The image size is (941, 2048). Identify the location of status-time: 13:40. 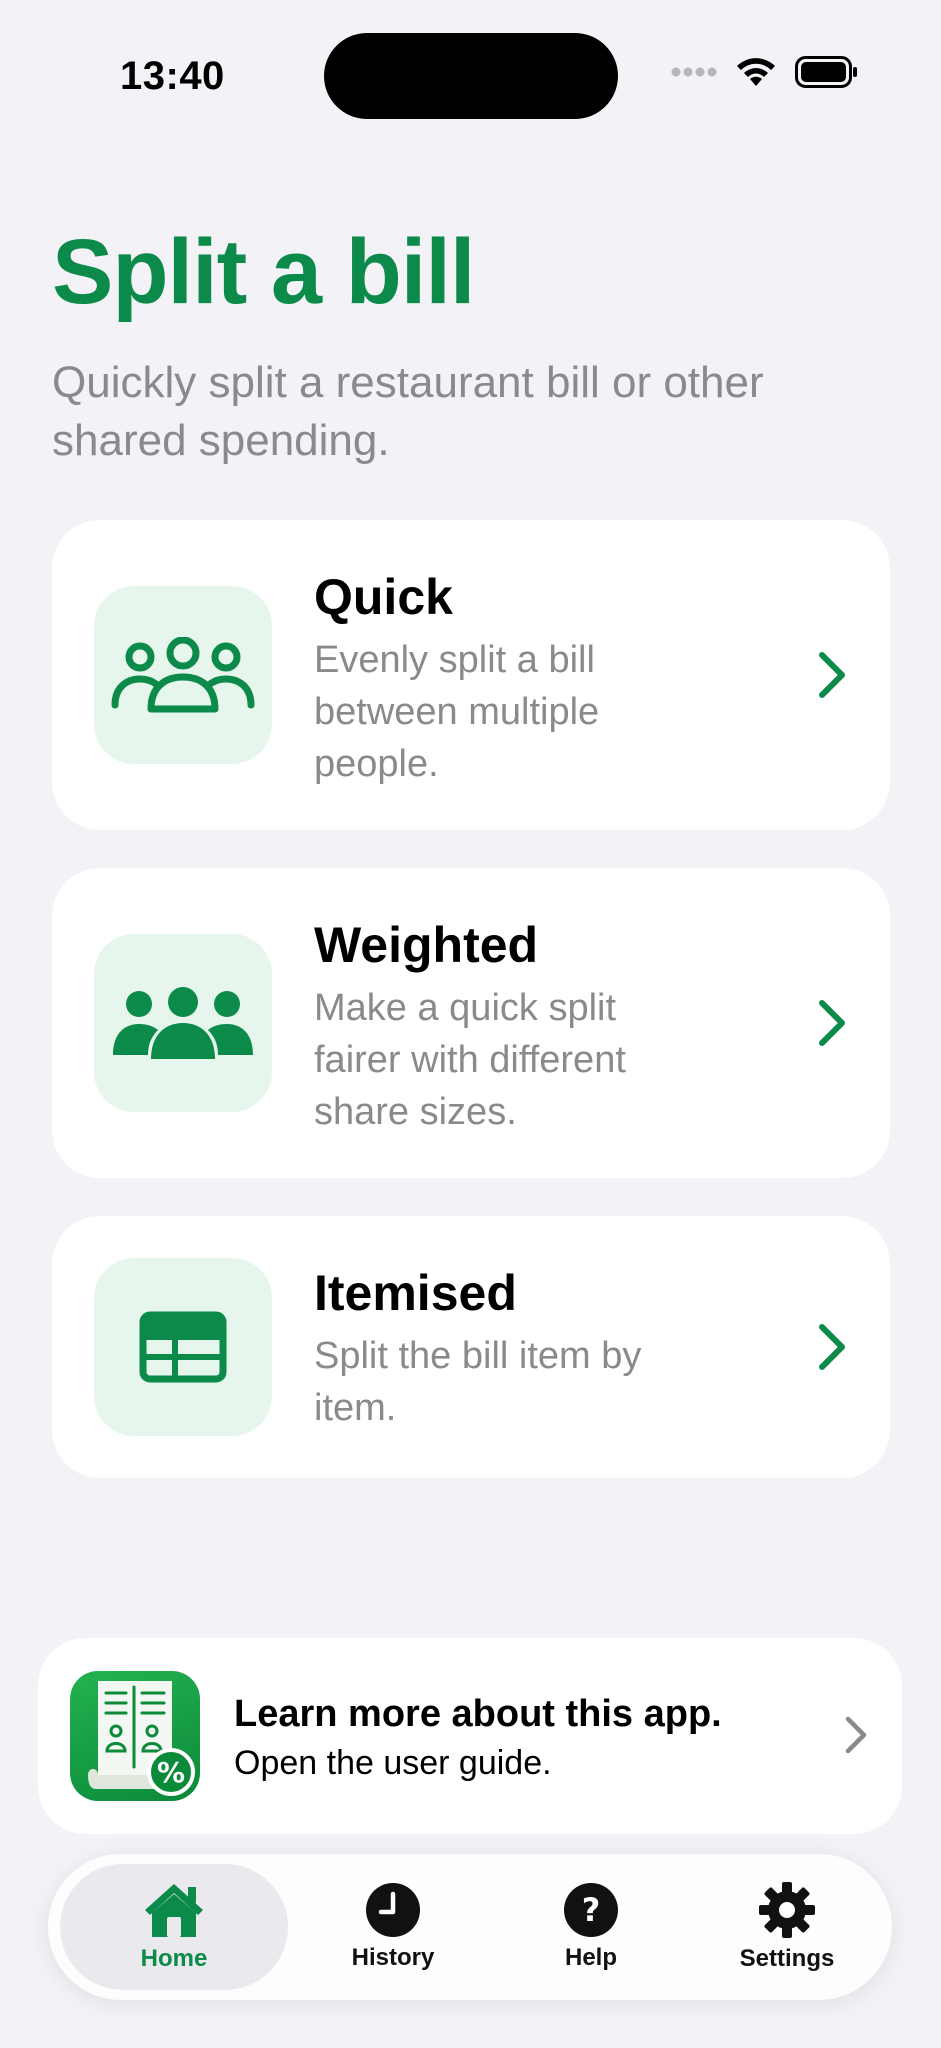
(172, 76).